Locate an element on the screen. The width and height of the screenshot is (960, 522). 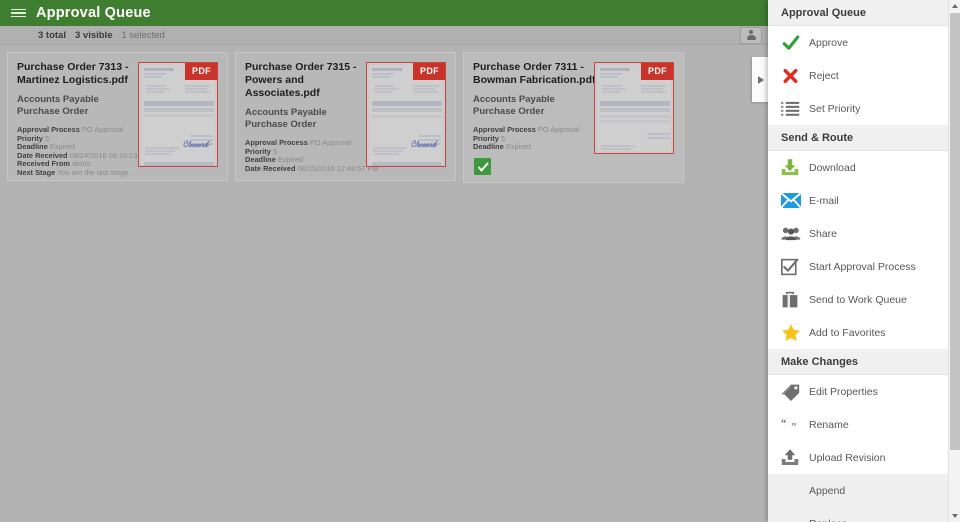
menu-item-label: Upload Revision is located at coordinates (847, 457).